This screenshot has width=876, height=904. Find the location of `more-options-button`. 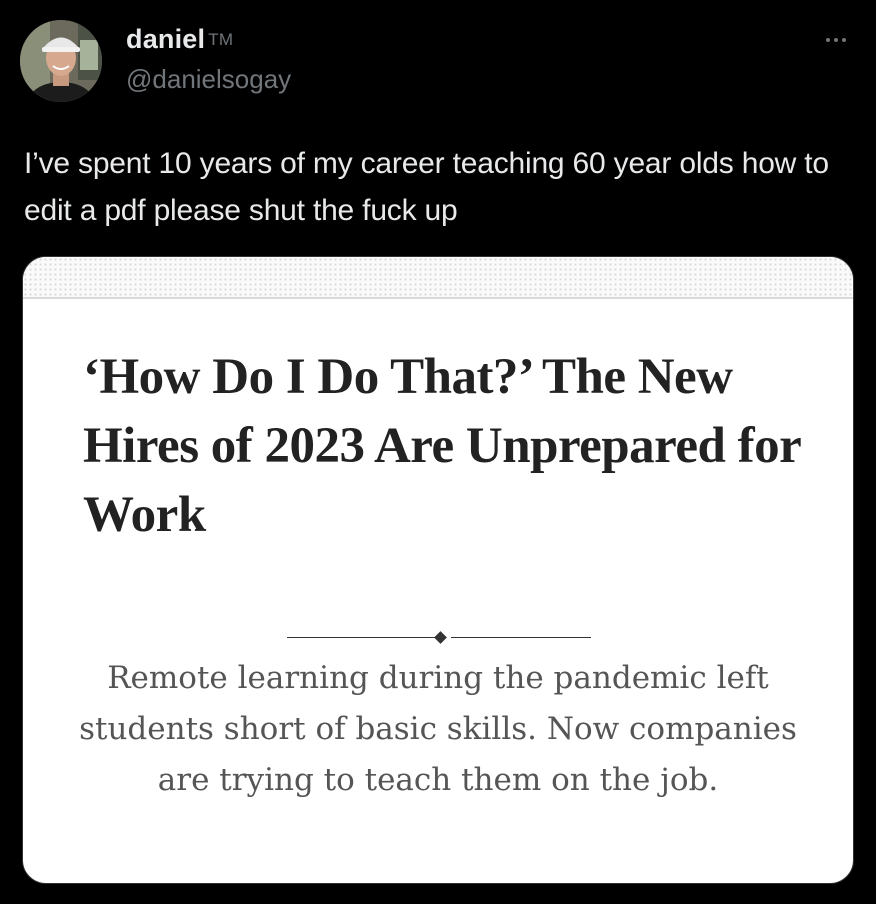

more-options-button is located at coordinates (836, 40).